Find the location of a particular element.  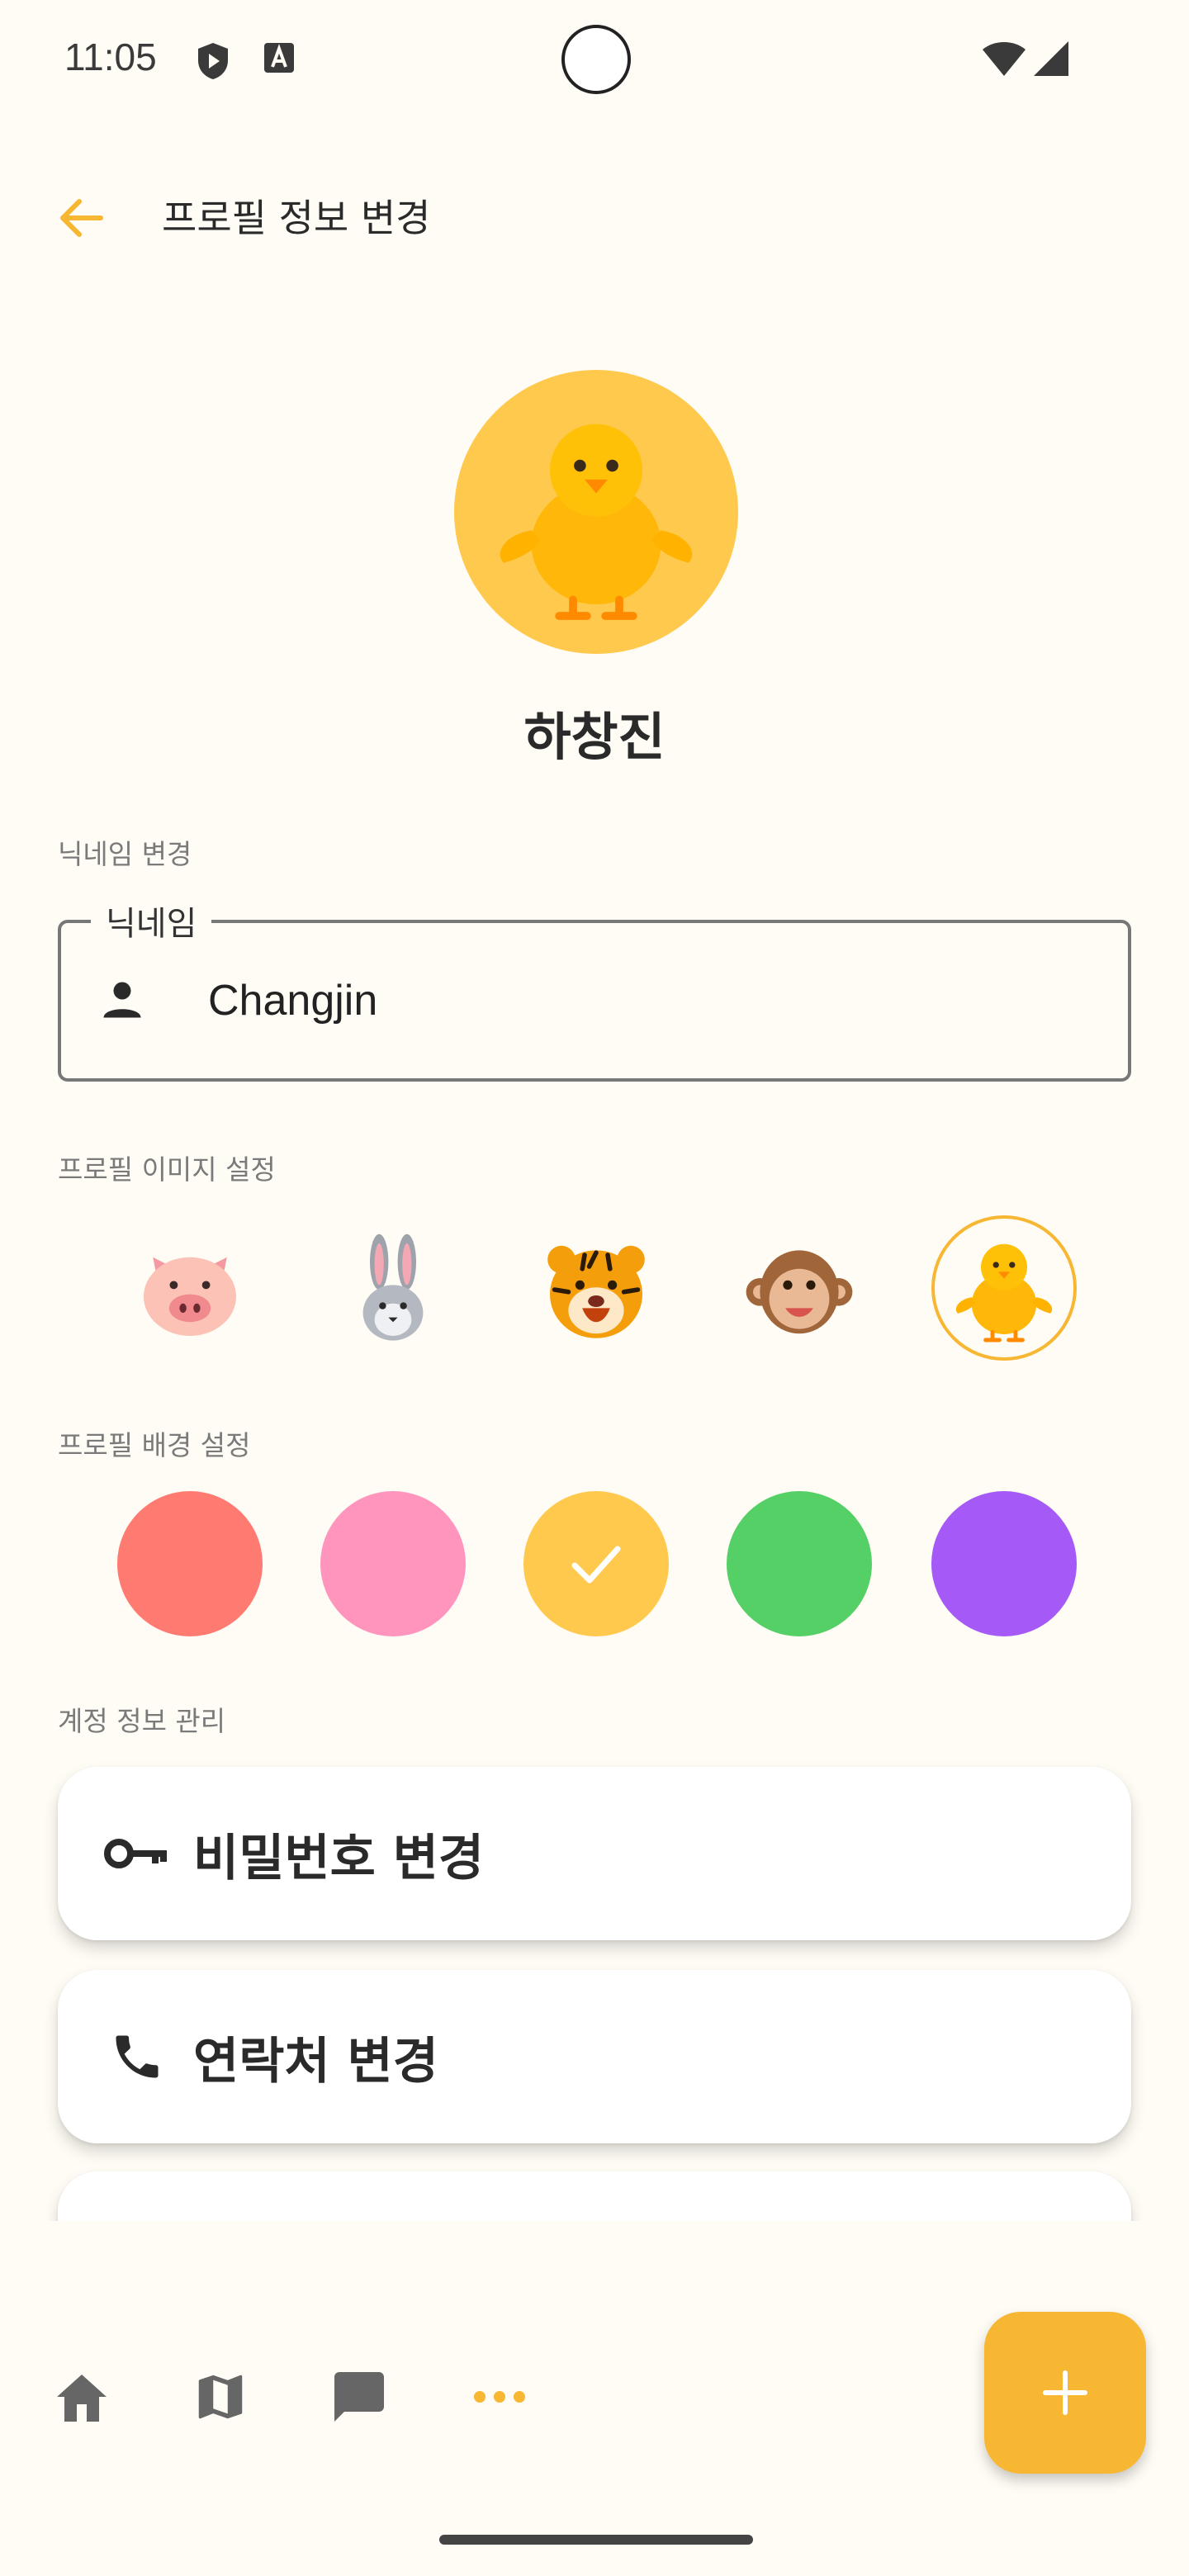

monkey-icon is located at coordinates (799, 1292).